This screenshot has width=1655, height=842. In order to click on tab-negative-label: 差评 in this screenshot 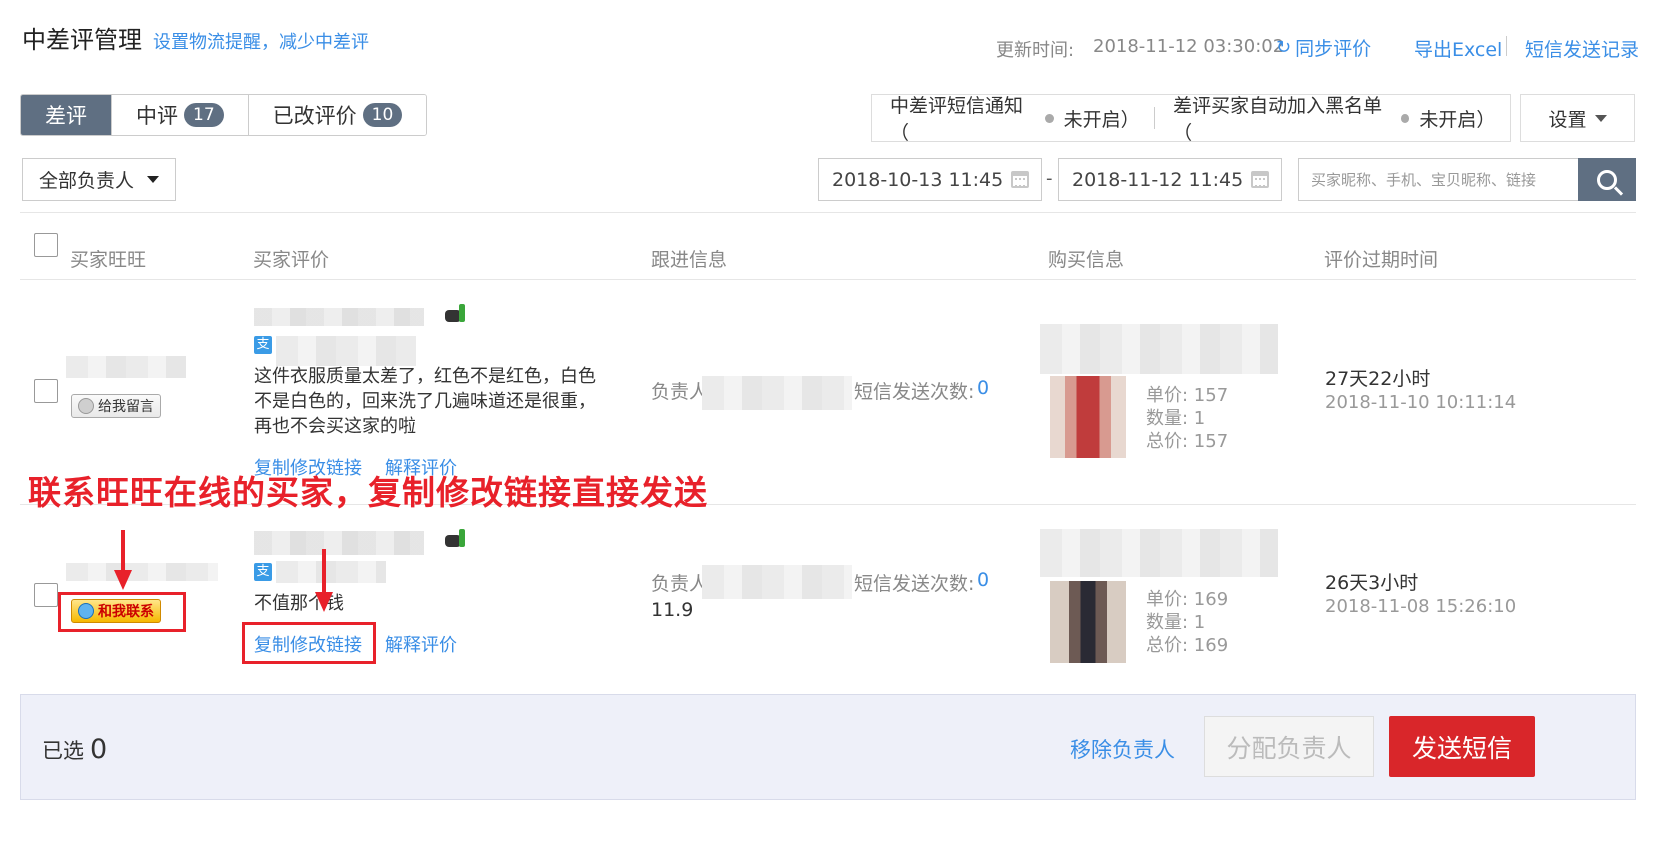, I will do `click(66, 116)`.